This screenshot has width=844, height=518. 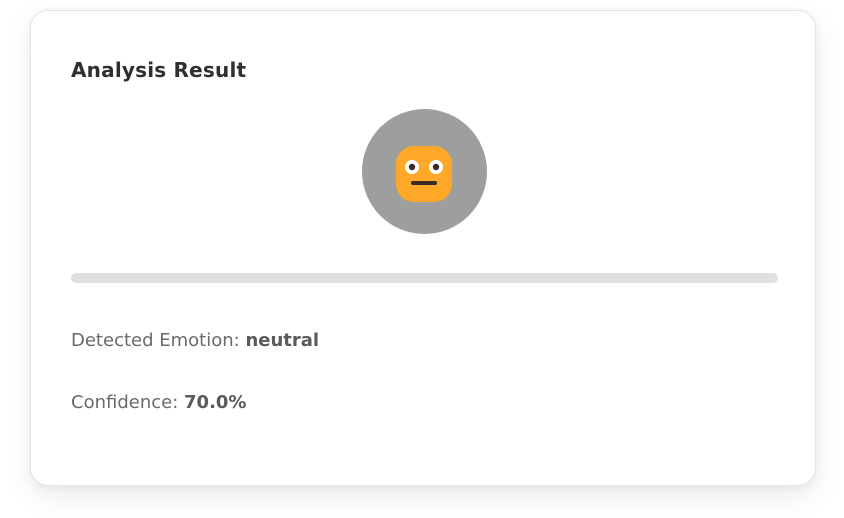 I want to click on confidence-value: 70.0%, so click(x=215, y=402).